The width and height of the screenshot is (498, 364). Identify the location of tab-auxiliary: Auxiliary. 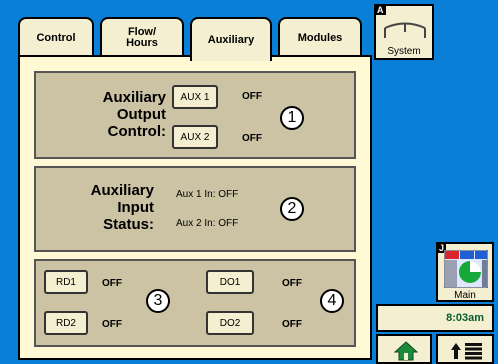
(231, 39).